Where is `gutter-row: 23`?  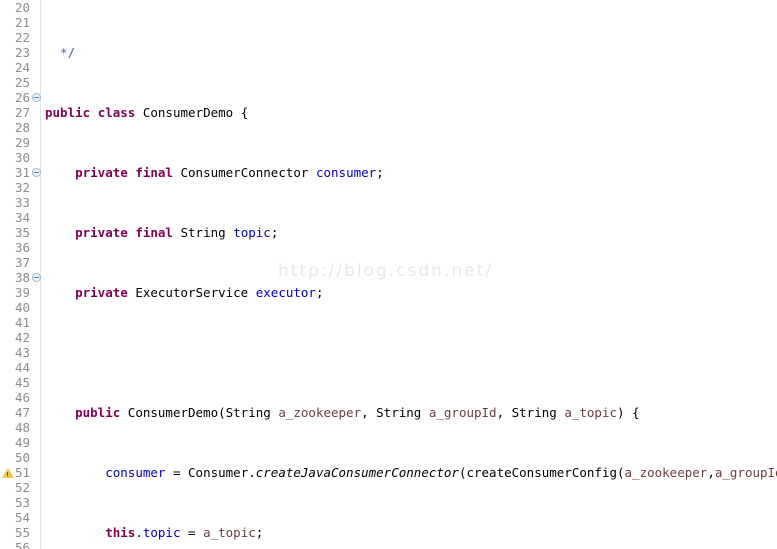
gutter-row: 23 is located at coordinates (20, 52).